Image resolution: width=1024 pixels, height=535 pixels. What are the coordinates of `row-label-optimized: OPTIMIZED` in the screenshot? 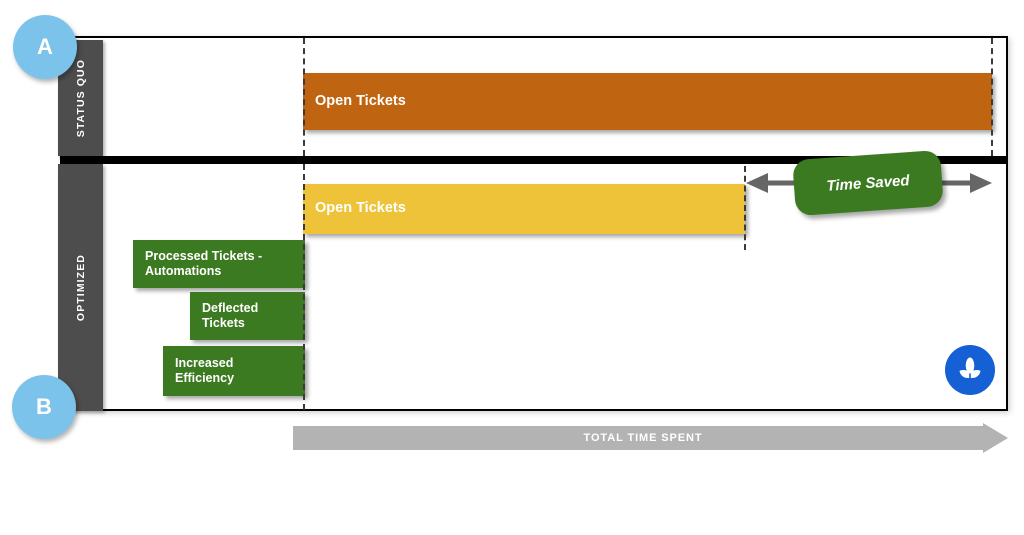 It's located at (80, 287).